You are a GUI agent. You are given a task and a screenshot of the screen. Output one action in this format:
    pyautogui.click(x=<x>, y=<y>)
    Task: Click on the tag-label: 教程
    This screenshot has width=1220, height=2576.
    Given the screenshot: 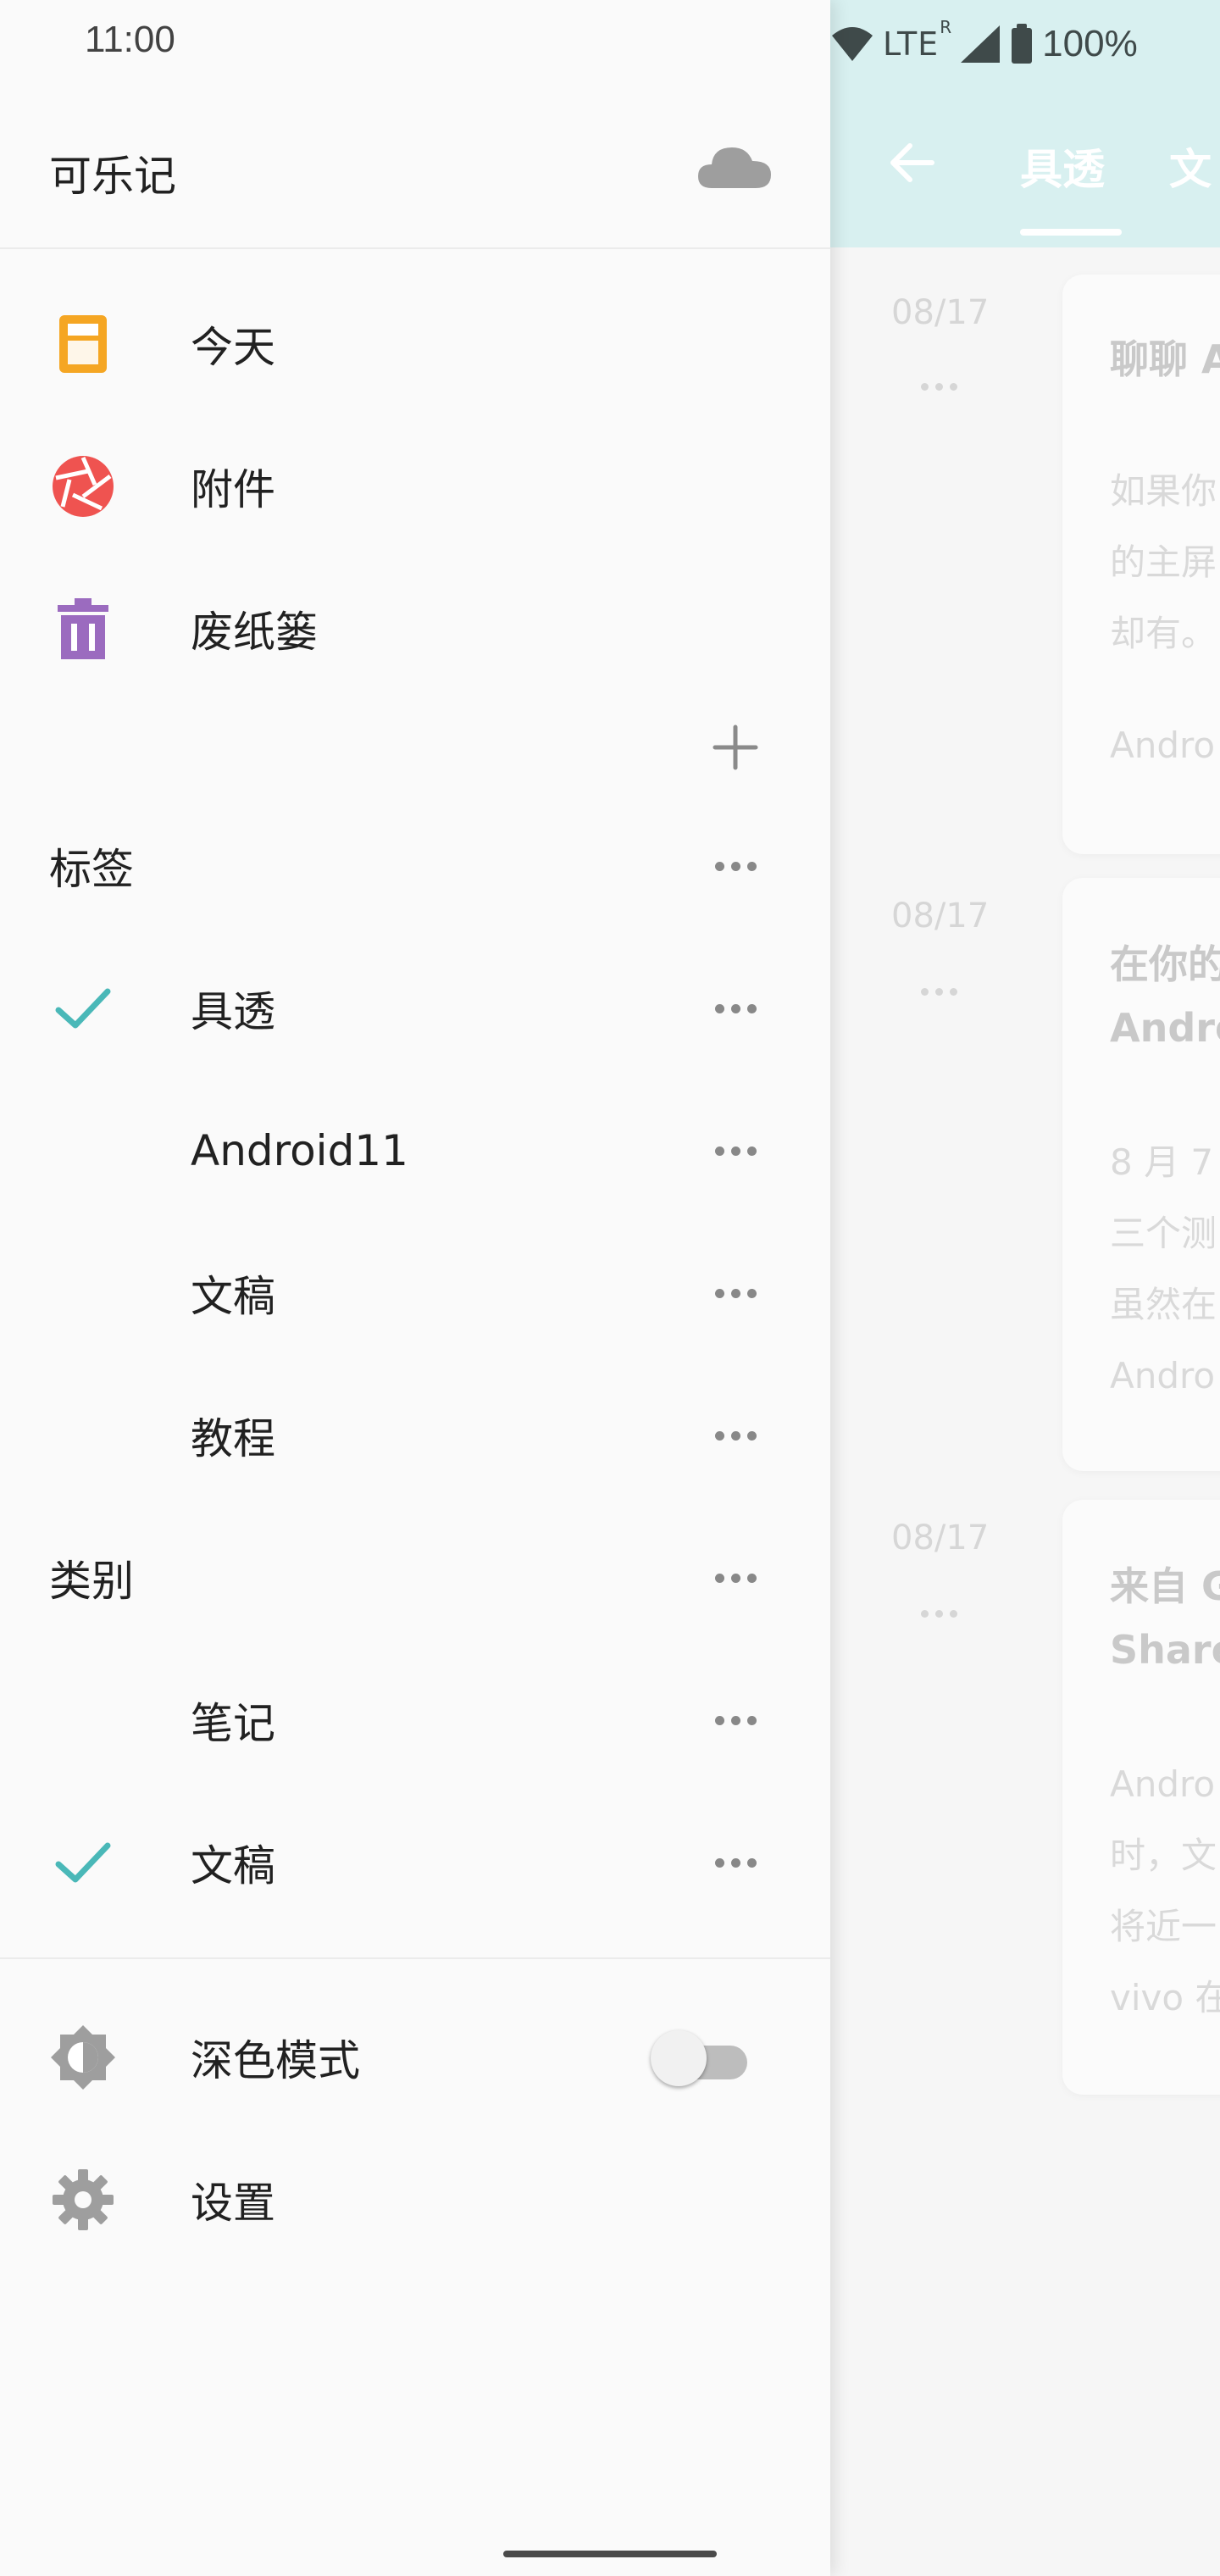 What is the action you would take?
    pyautogui.click(x=233, y=1438)
    